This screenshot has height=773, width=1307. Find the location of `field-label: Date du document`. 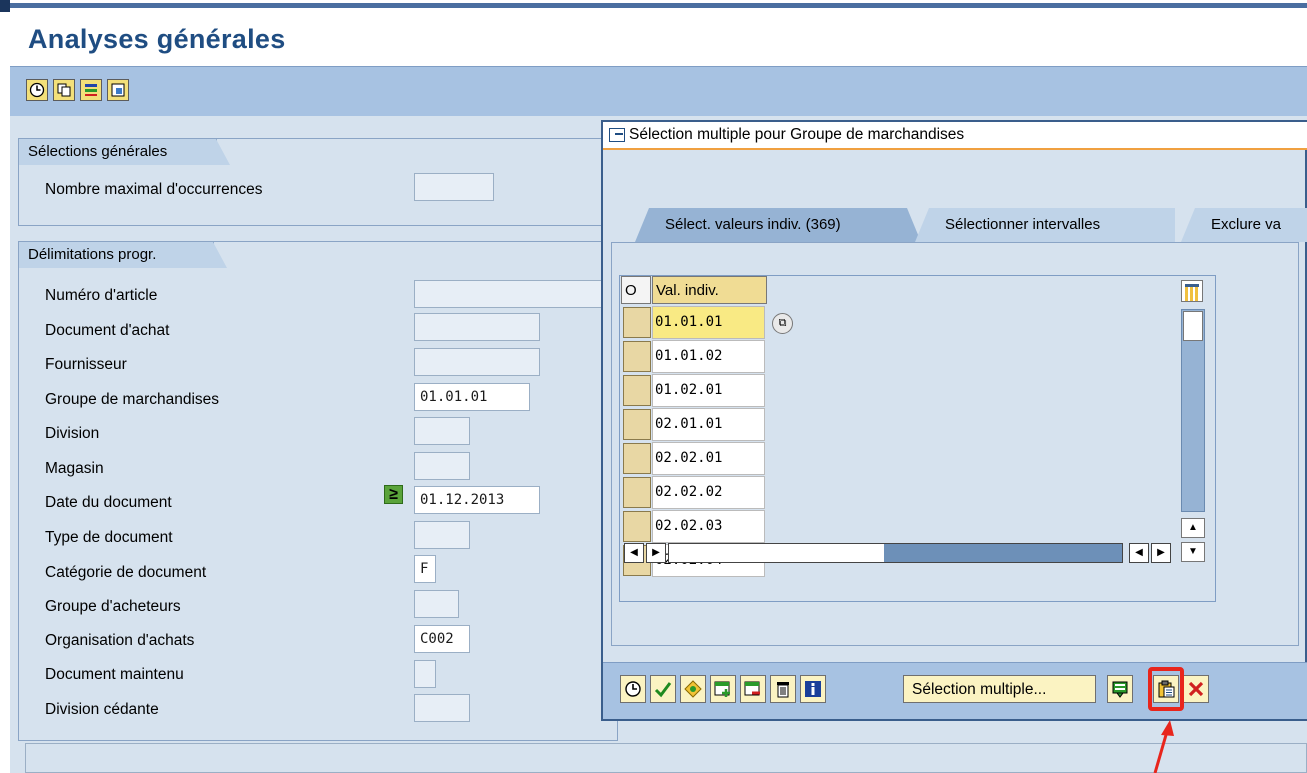

field-label: Date du document is located at coordinates (108, 502).